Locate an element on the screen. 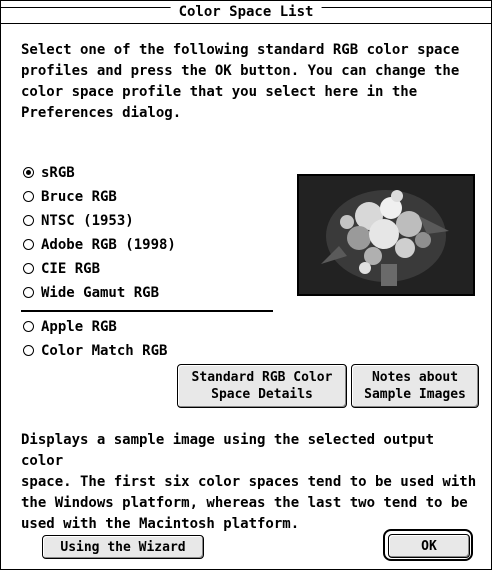  intro-line: Preferences dialog. is located at coordinates (101, 113).